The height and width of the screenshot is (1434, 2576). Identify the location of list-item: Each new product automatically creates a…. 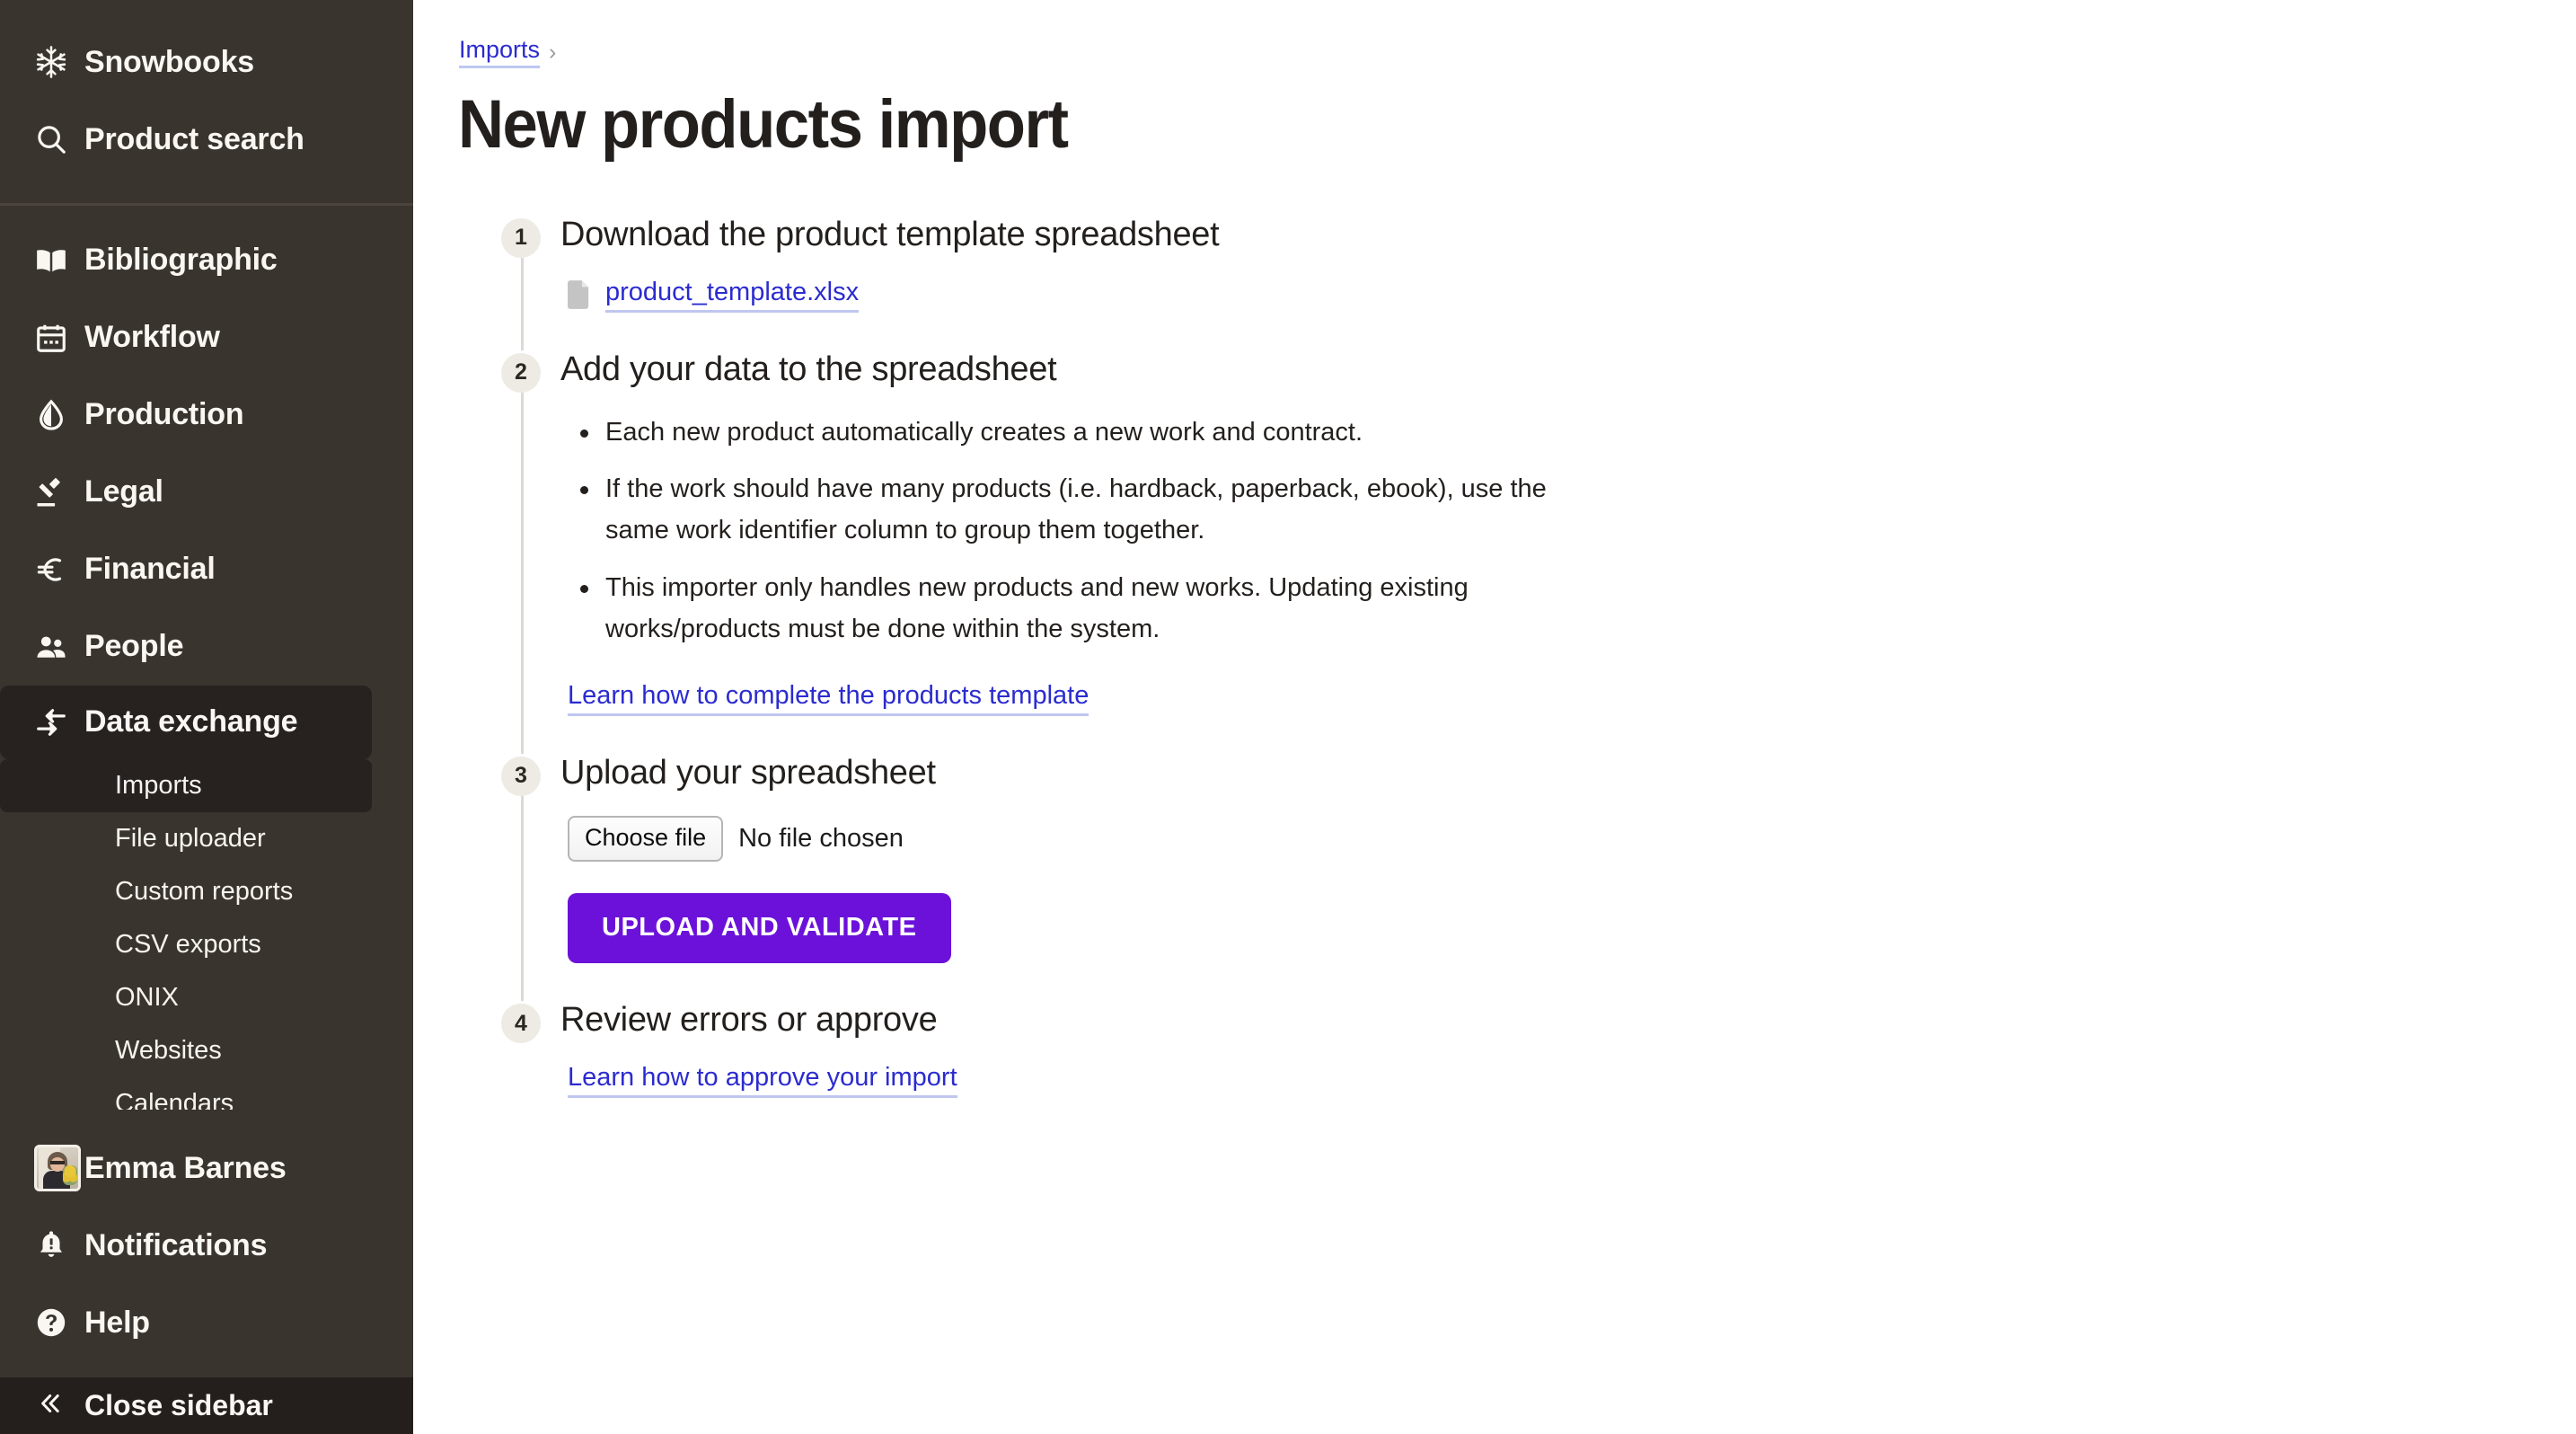
(1089, 433).